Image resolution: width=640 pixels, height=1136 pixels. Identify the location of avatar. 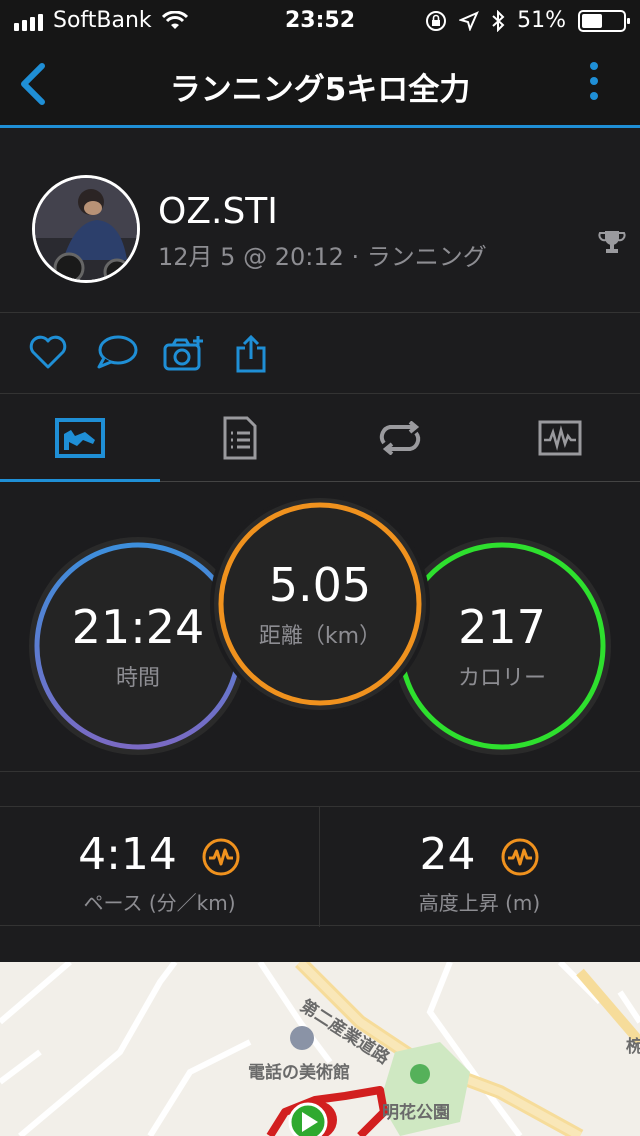
(86, 229).